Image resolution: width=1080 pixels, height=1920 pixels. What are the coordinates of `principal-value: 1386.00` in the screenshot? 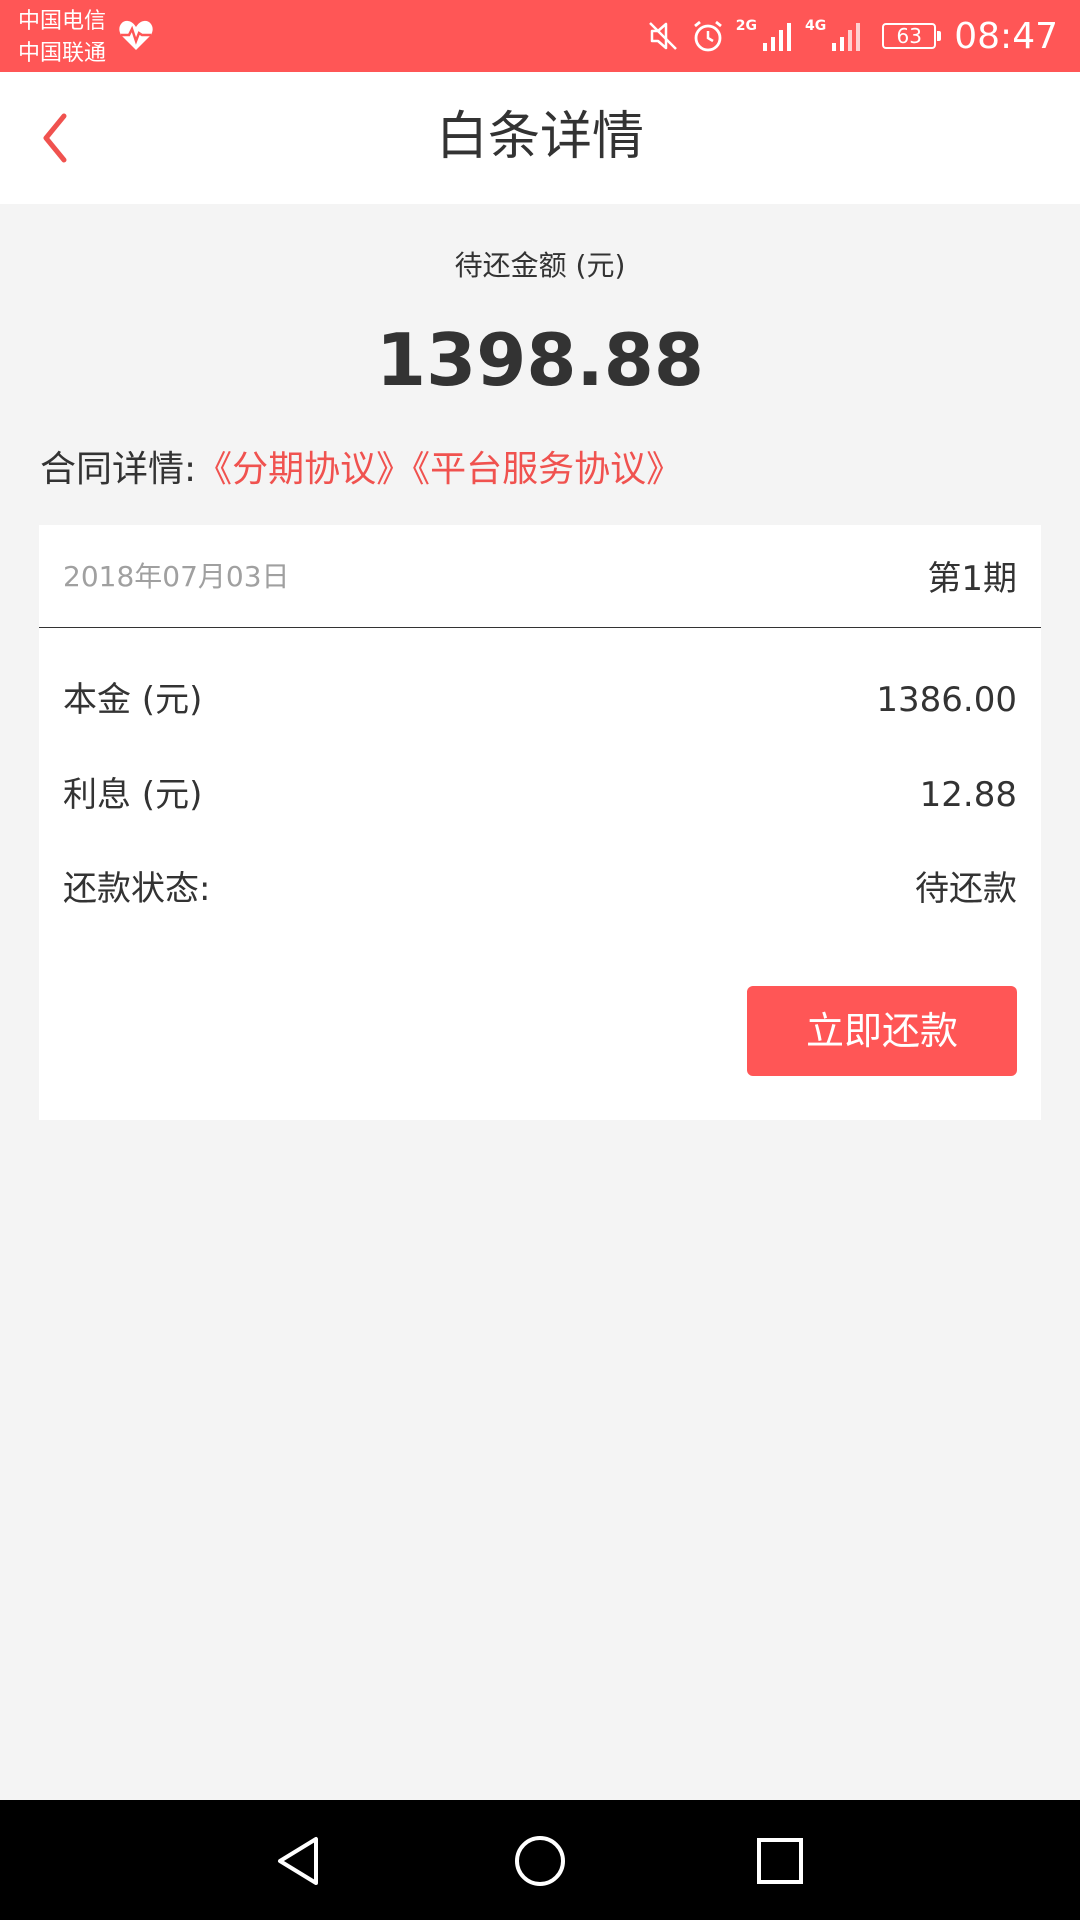 It's located at (946, 700).